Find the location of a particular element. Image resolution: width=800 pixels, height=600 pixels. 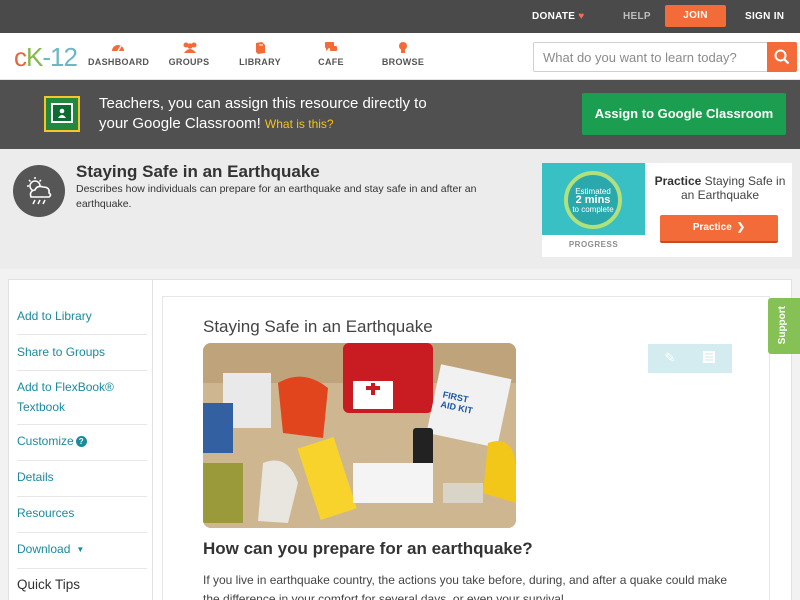

nav-cafe: CAFE is located at coordinates (331, 54).